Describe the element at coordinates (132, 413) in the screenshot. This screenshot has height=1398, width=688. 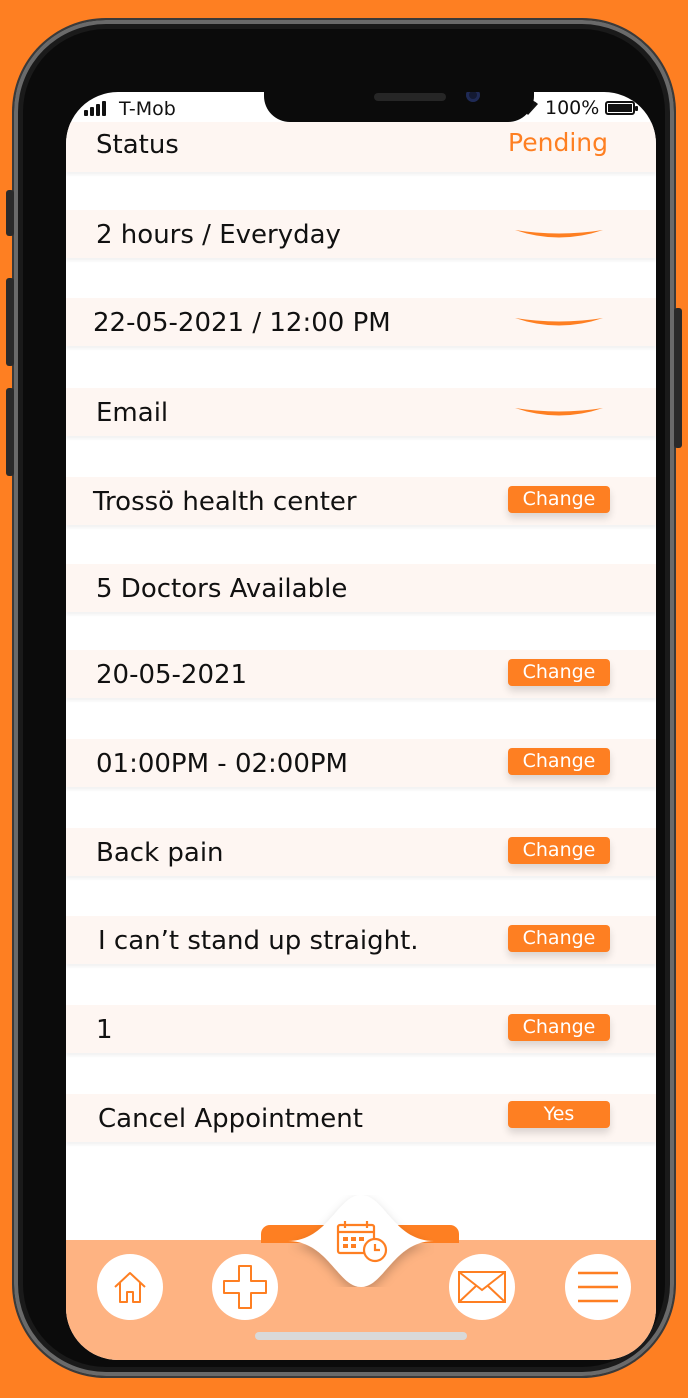
I see `notification-method-value: Email` at that location.